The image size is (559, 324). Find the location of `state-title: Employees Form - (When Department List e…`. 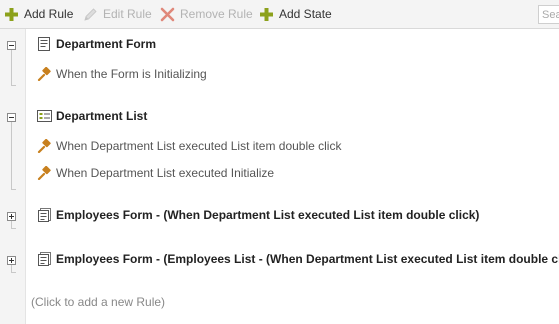

state-title: Employees Form - (When Department List e… is located at coordinates (268, 215).